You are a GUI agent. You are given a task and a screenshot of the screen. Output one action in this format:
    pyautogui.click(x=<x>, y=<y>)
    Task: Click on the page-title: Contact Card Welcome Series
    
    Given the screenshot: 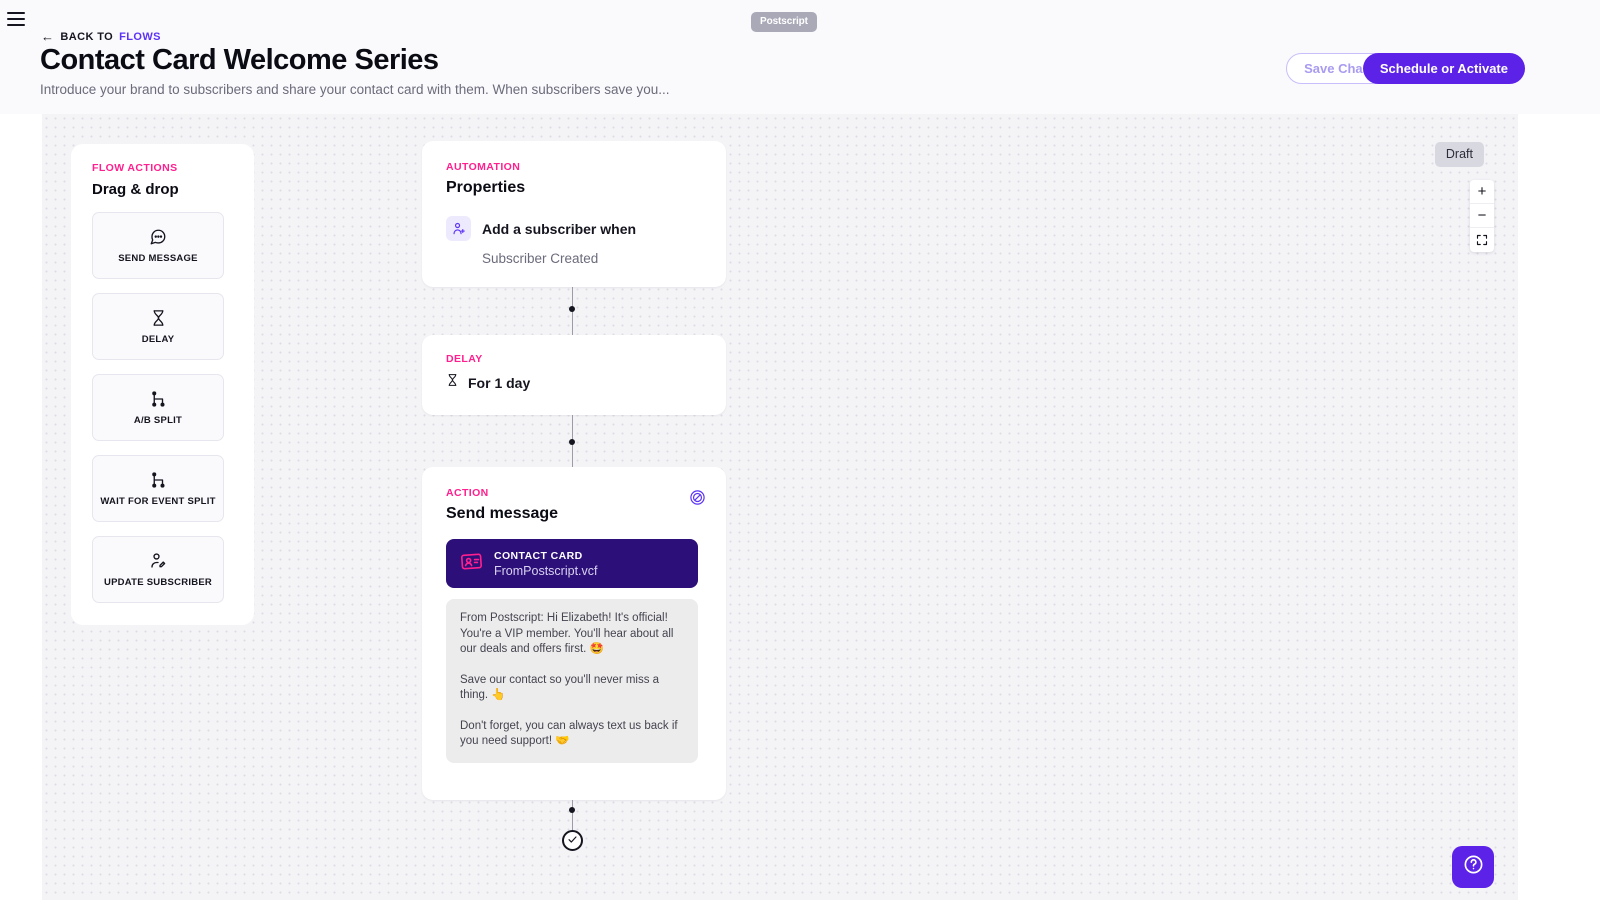 What is the action you would take?
    pyautogui.click(x=239, y=60)
    